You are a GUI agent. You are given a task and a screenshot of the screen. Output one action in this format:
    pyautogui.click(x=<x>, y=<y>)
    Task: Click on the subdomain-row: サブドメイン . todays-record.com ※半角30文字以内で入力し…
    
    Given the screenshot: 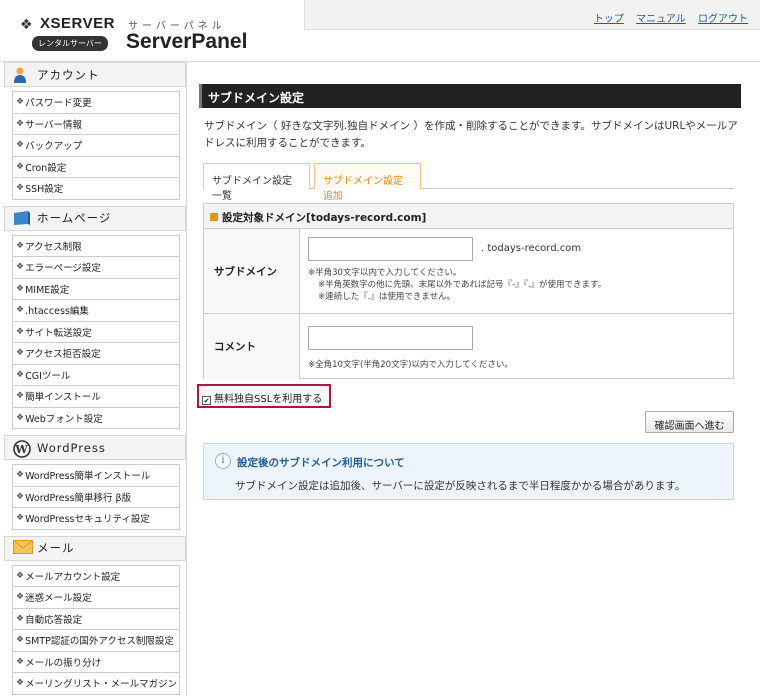 What is the action you would take?
    pyautogui.click(x=468, y=271)
    